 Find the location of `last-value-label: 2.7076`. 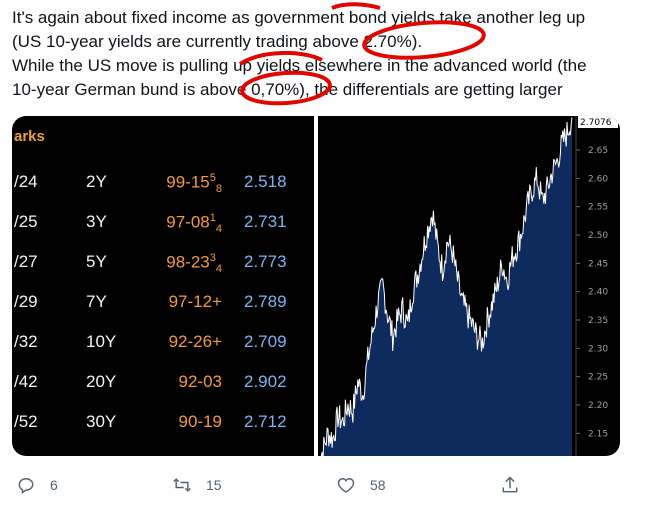

last-value-label: 2.7076 is located at coordinates (596, 123).